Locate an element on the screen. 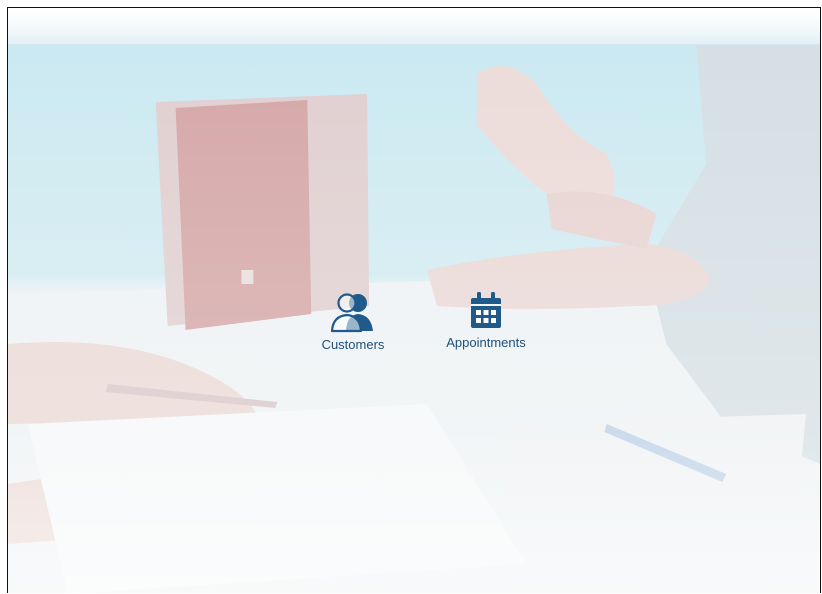 The image size is (822, 594). calendar-icon is located at coordinates (486, 311).